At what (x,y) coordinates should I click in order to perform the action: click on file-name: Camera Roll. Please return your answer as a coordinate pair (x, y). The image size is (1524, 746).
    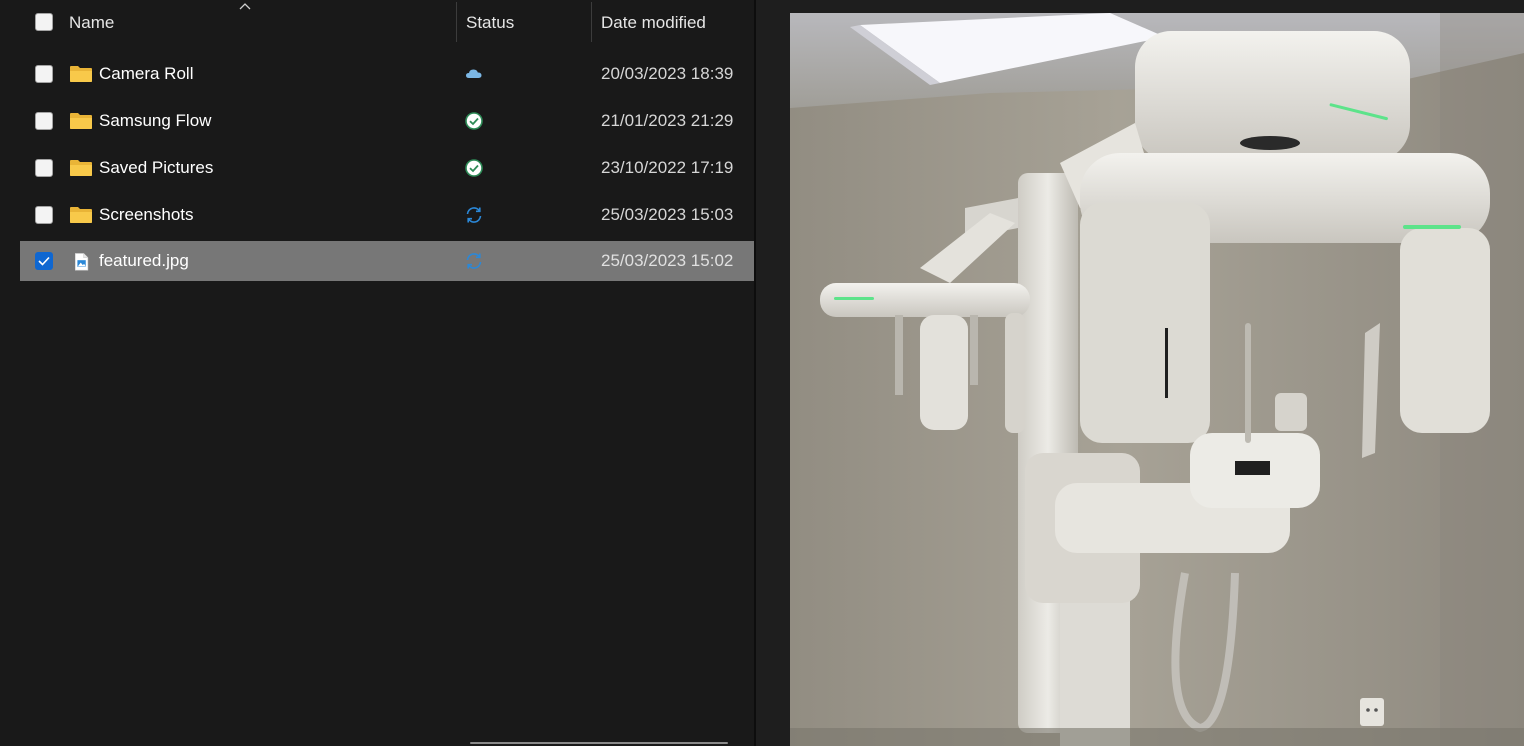
    Looking at the image, I should click on (146, 73).